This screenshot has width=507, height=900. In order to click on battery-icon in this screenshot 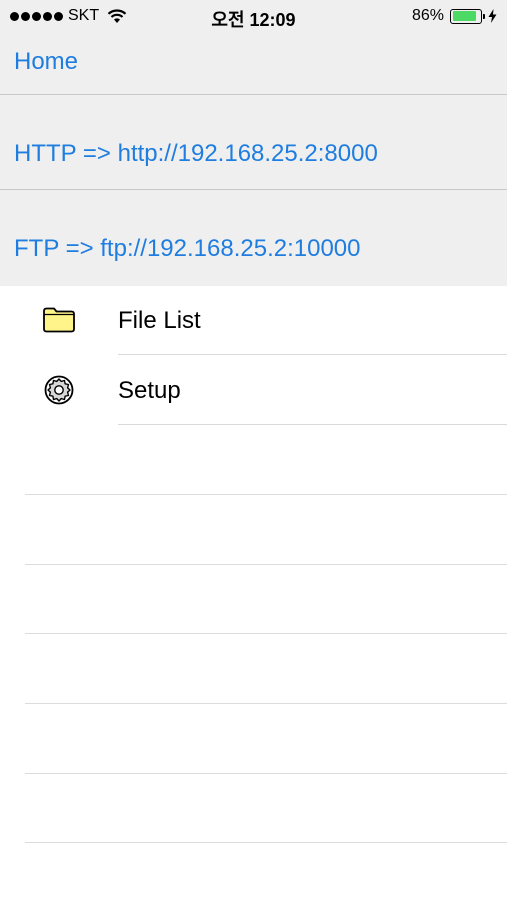, I will do `click(467, 16)`.